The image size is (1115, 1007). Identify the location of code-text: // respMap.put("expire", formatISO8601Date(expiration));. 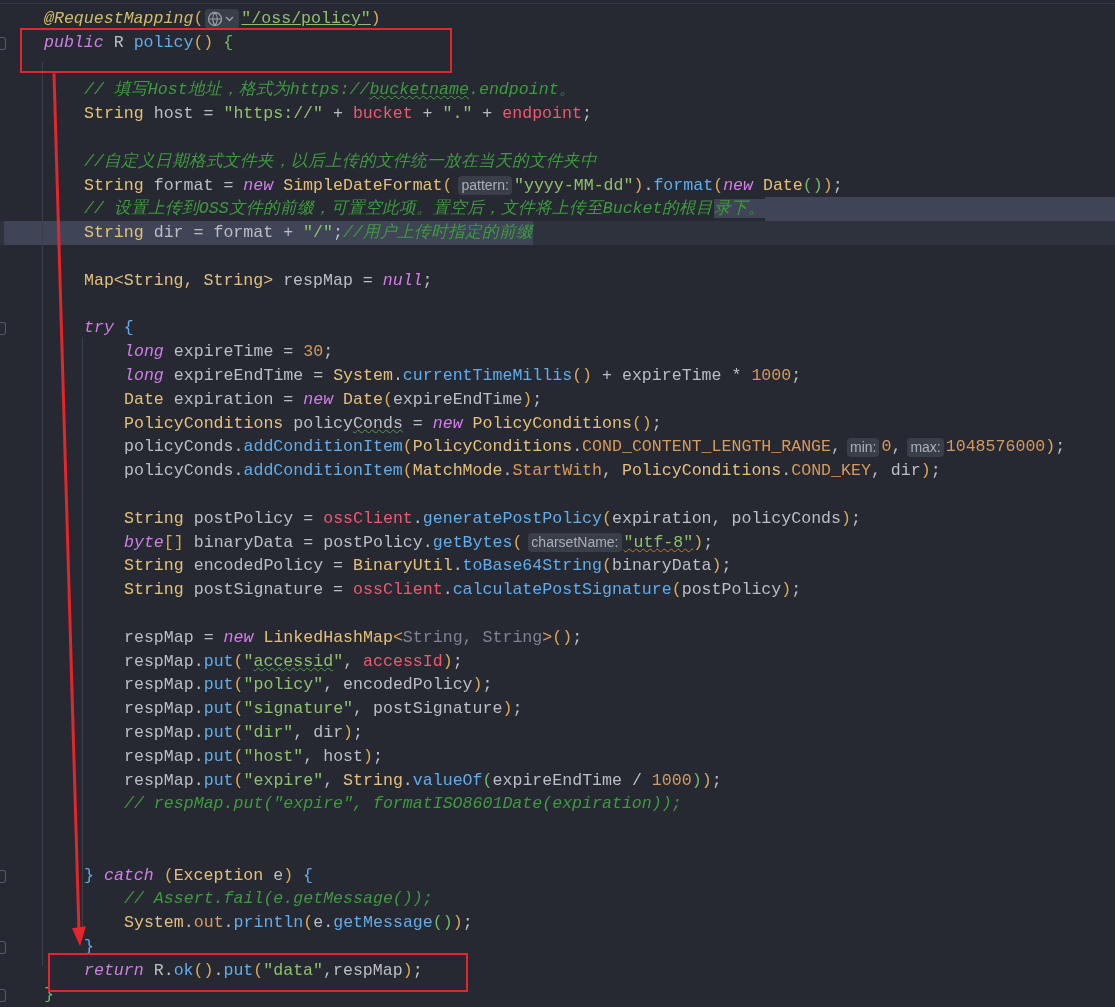
(403, 804).